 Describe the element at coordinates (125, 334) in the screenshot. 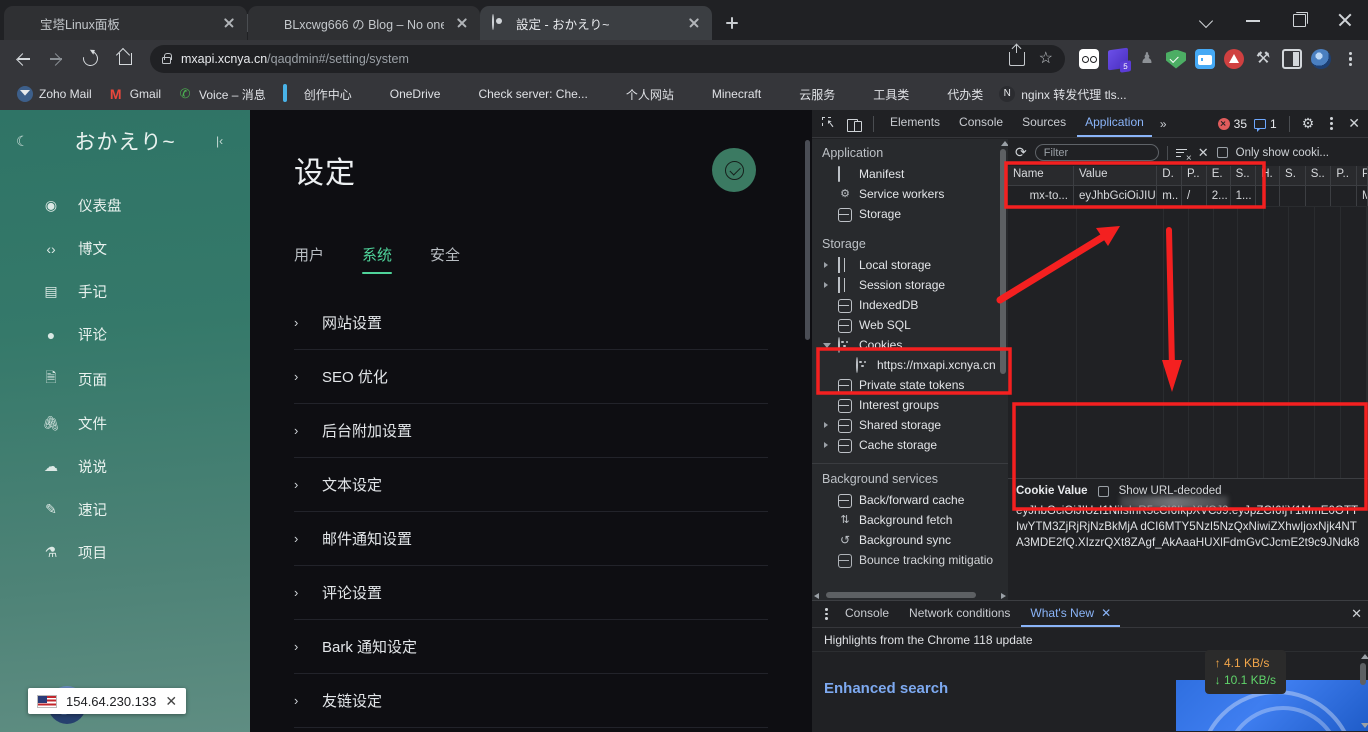

I see `sidebar-item-comments: ● 评论` at that location.